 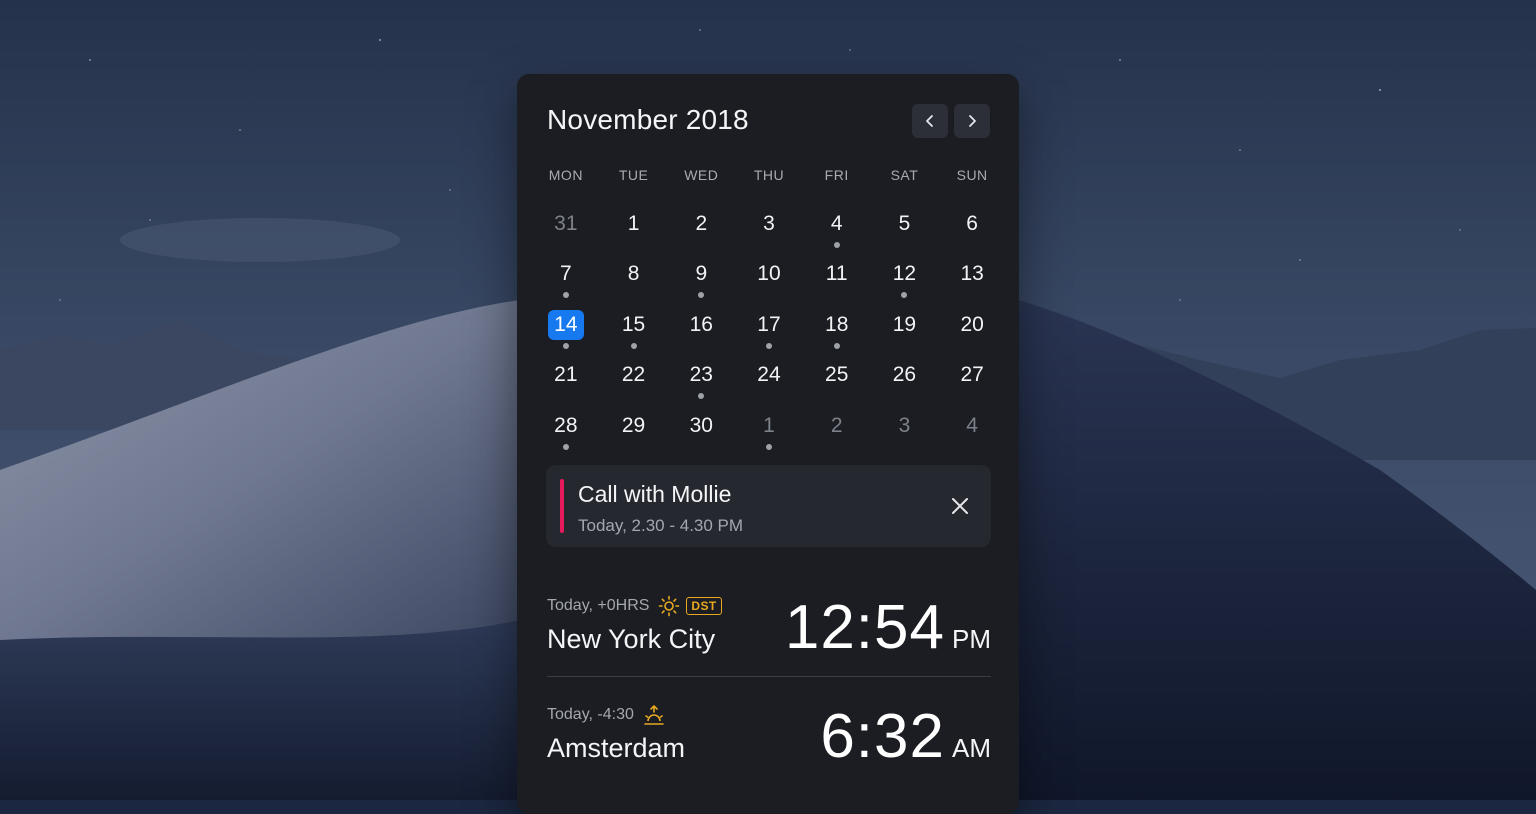 What do you see at coordinates (882, 736) in the screenshot?
I see `clock-time-digits: 6:32` at bounding box center [882, 736].